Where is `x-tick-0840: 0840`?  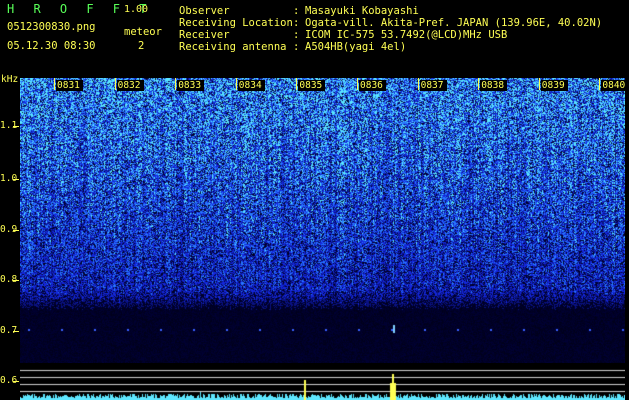 x-tick-0840: 0840 is located at coordinates (614, 85).